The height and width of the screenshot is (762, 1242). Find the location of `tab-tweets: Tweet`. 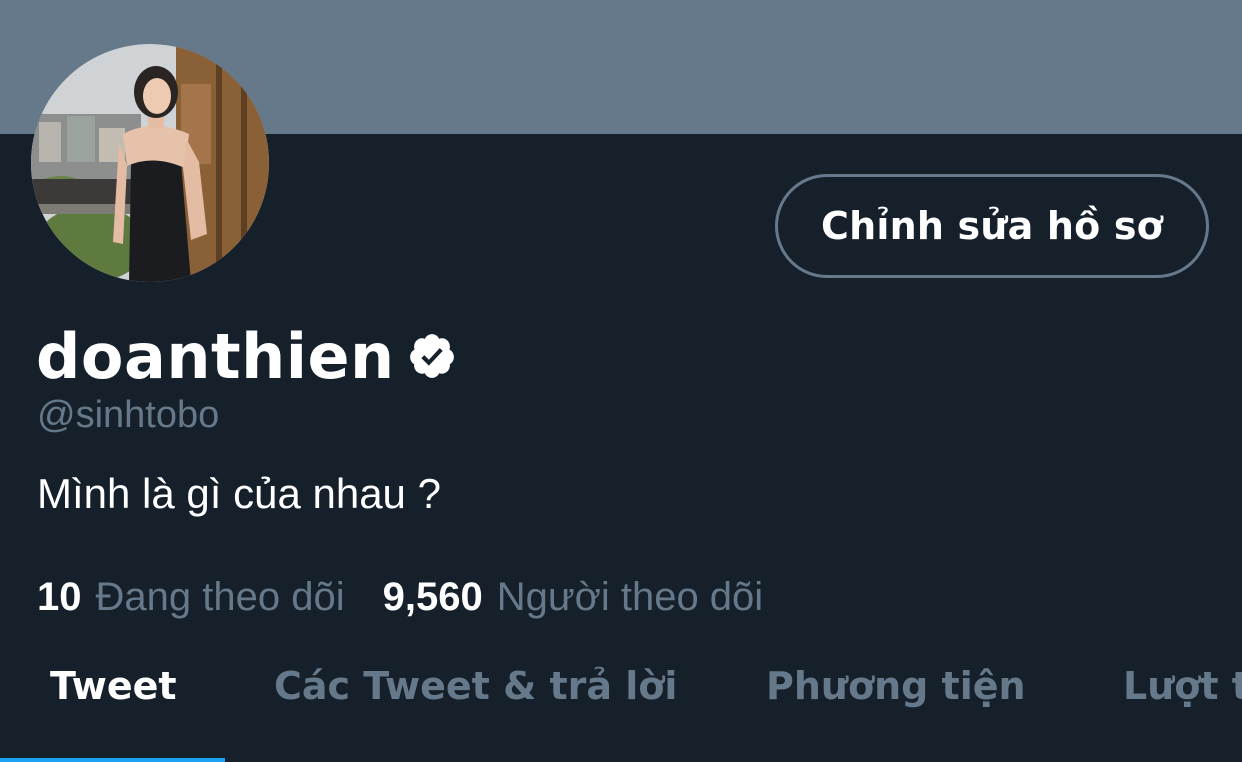

tab-tweets: Tweet is located at coordinates (113, 686).